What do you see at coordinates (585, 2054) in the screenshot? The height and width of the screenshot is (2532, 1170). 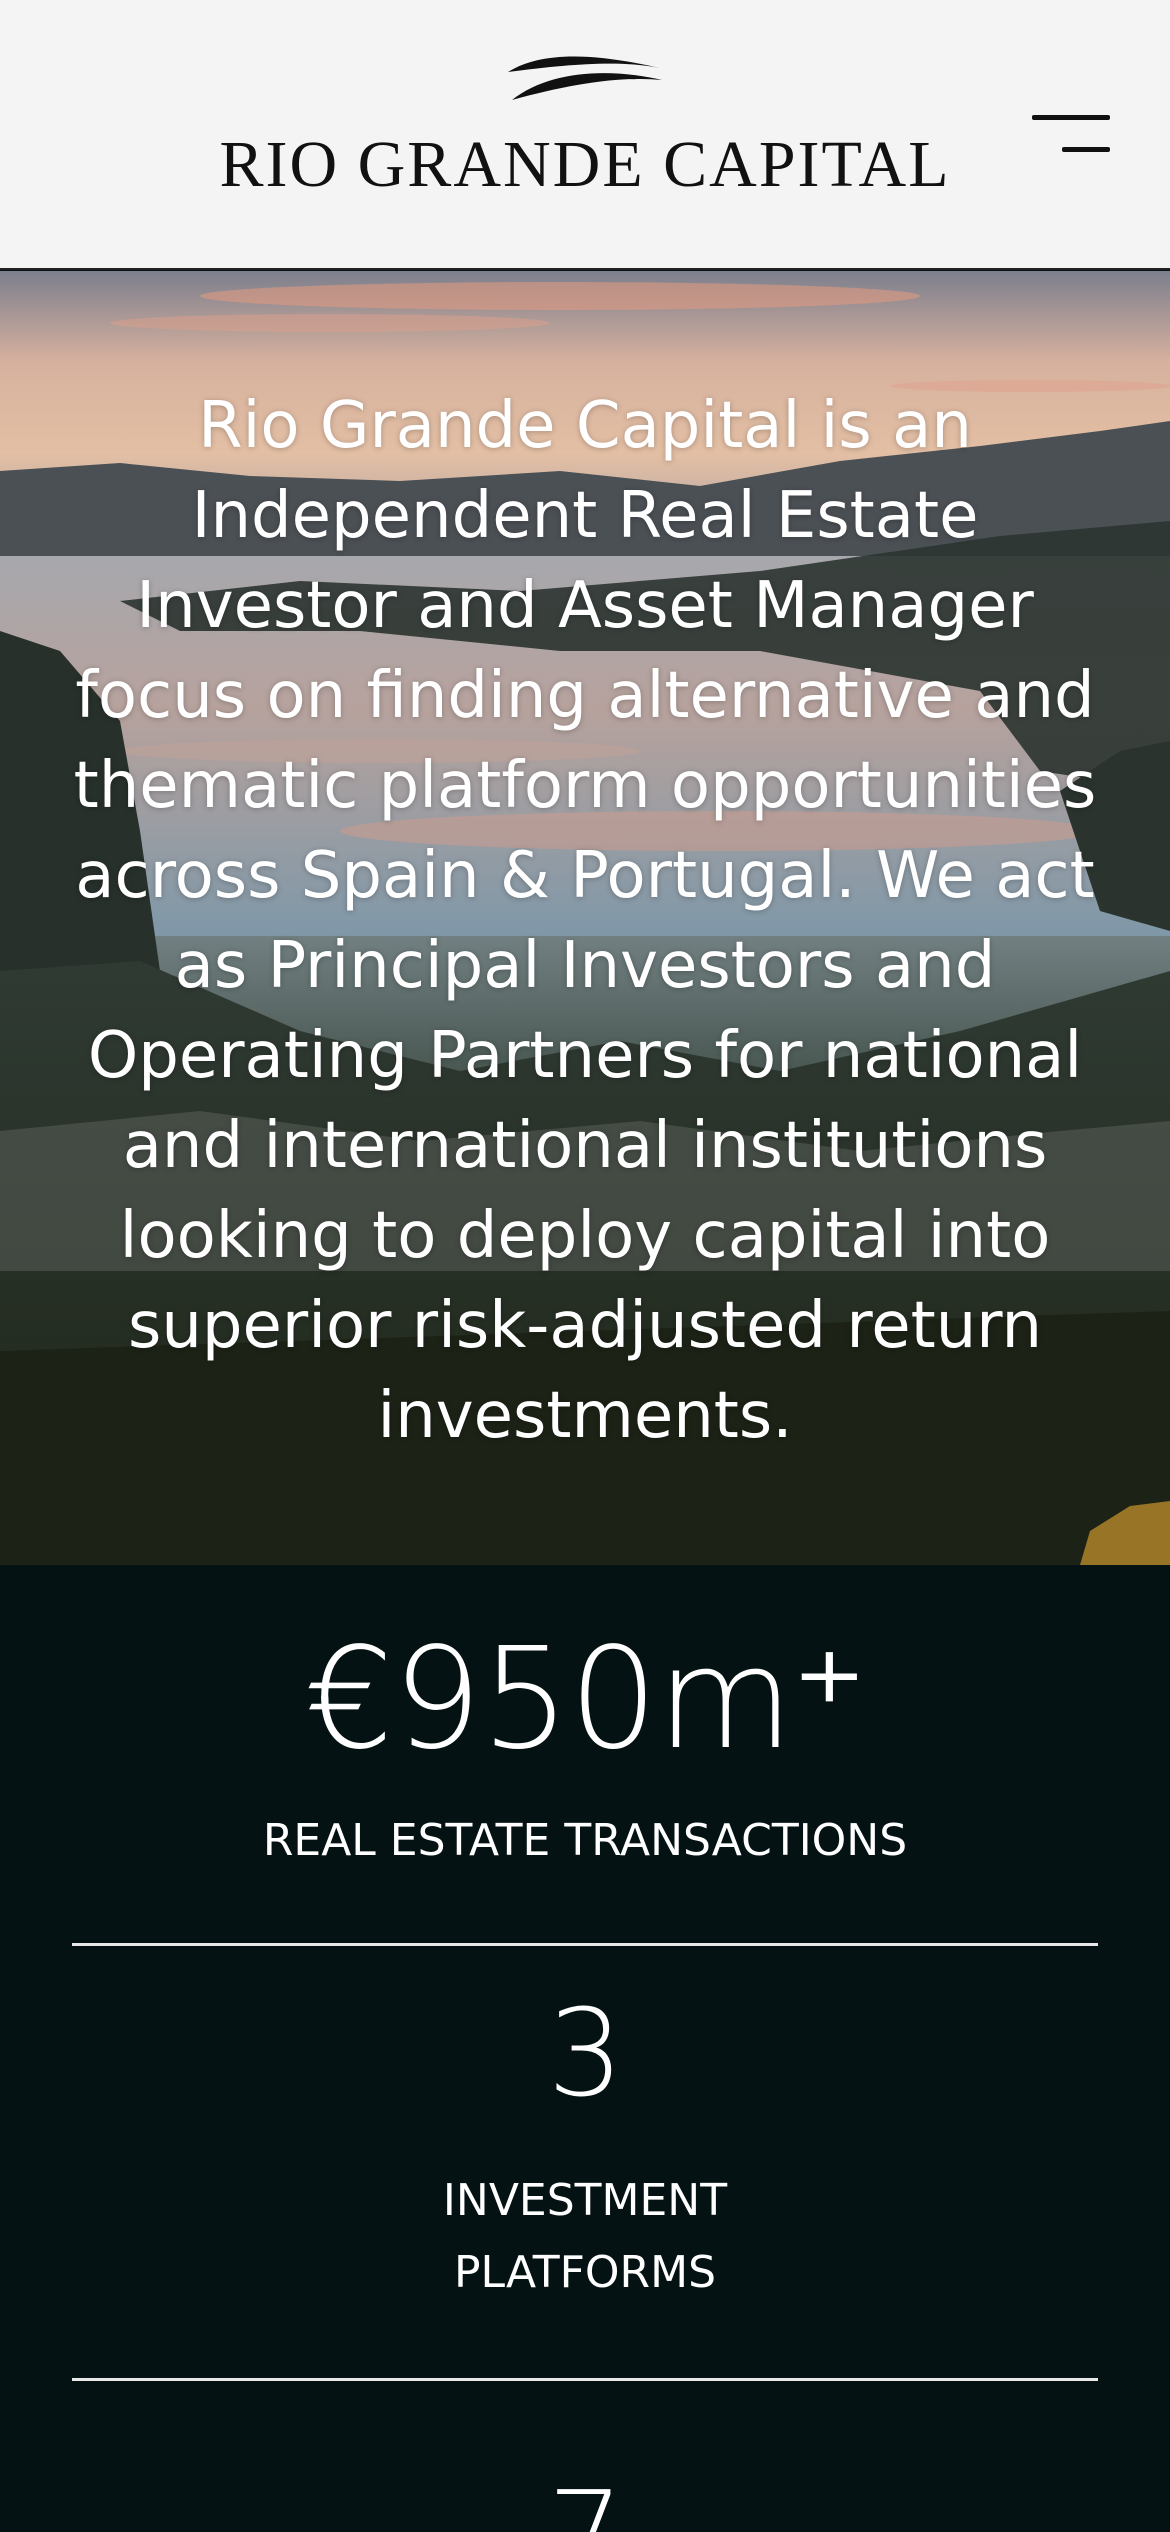 I see `stat-value-platforms: 3` at bounding box center [585, 2054].